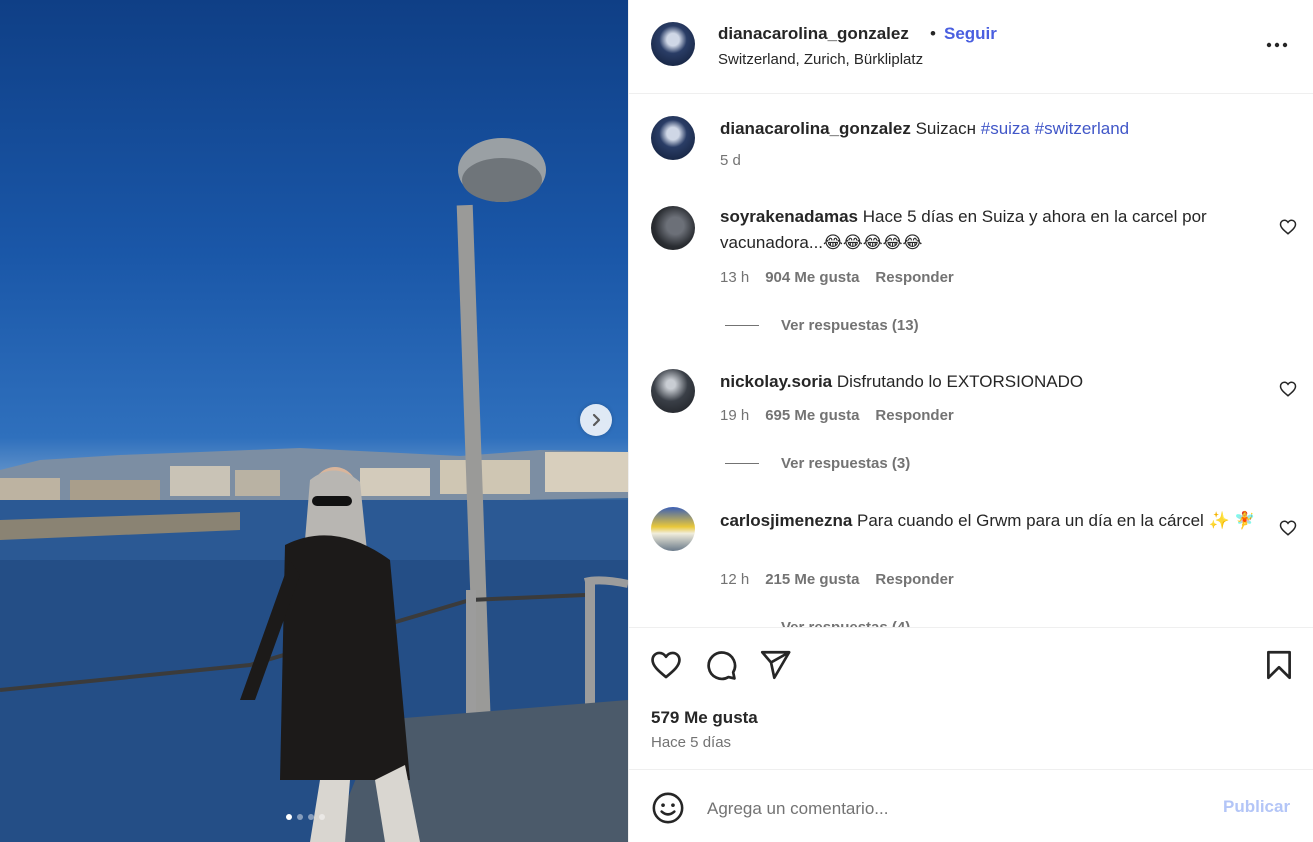  Describe the element at coordinates (691, 742) in the screenshot. I see `post-timestamp: Hace 5 días` at that location.